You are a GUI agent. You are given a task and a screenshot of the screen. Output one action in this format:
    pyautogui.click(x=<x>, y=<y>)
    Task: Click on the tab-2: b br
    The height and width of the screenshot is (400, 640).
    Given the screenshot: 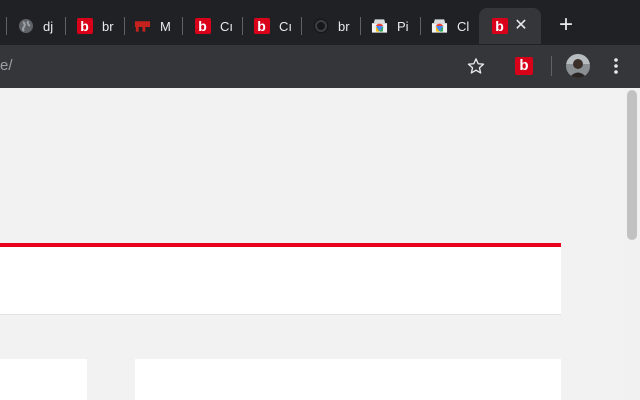 What is the action you would take?
    pyautogui.click(x=93, y=26)
    